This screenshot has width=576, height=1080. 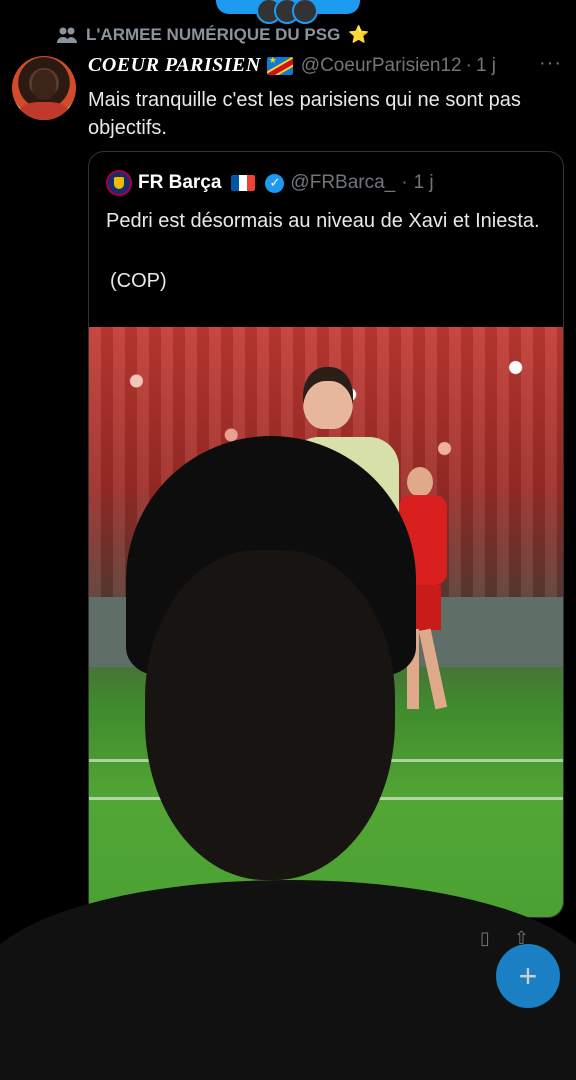 I want to click on more-options-icon: ···, so click(x=550, y=63).